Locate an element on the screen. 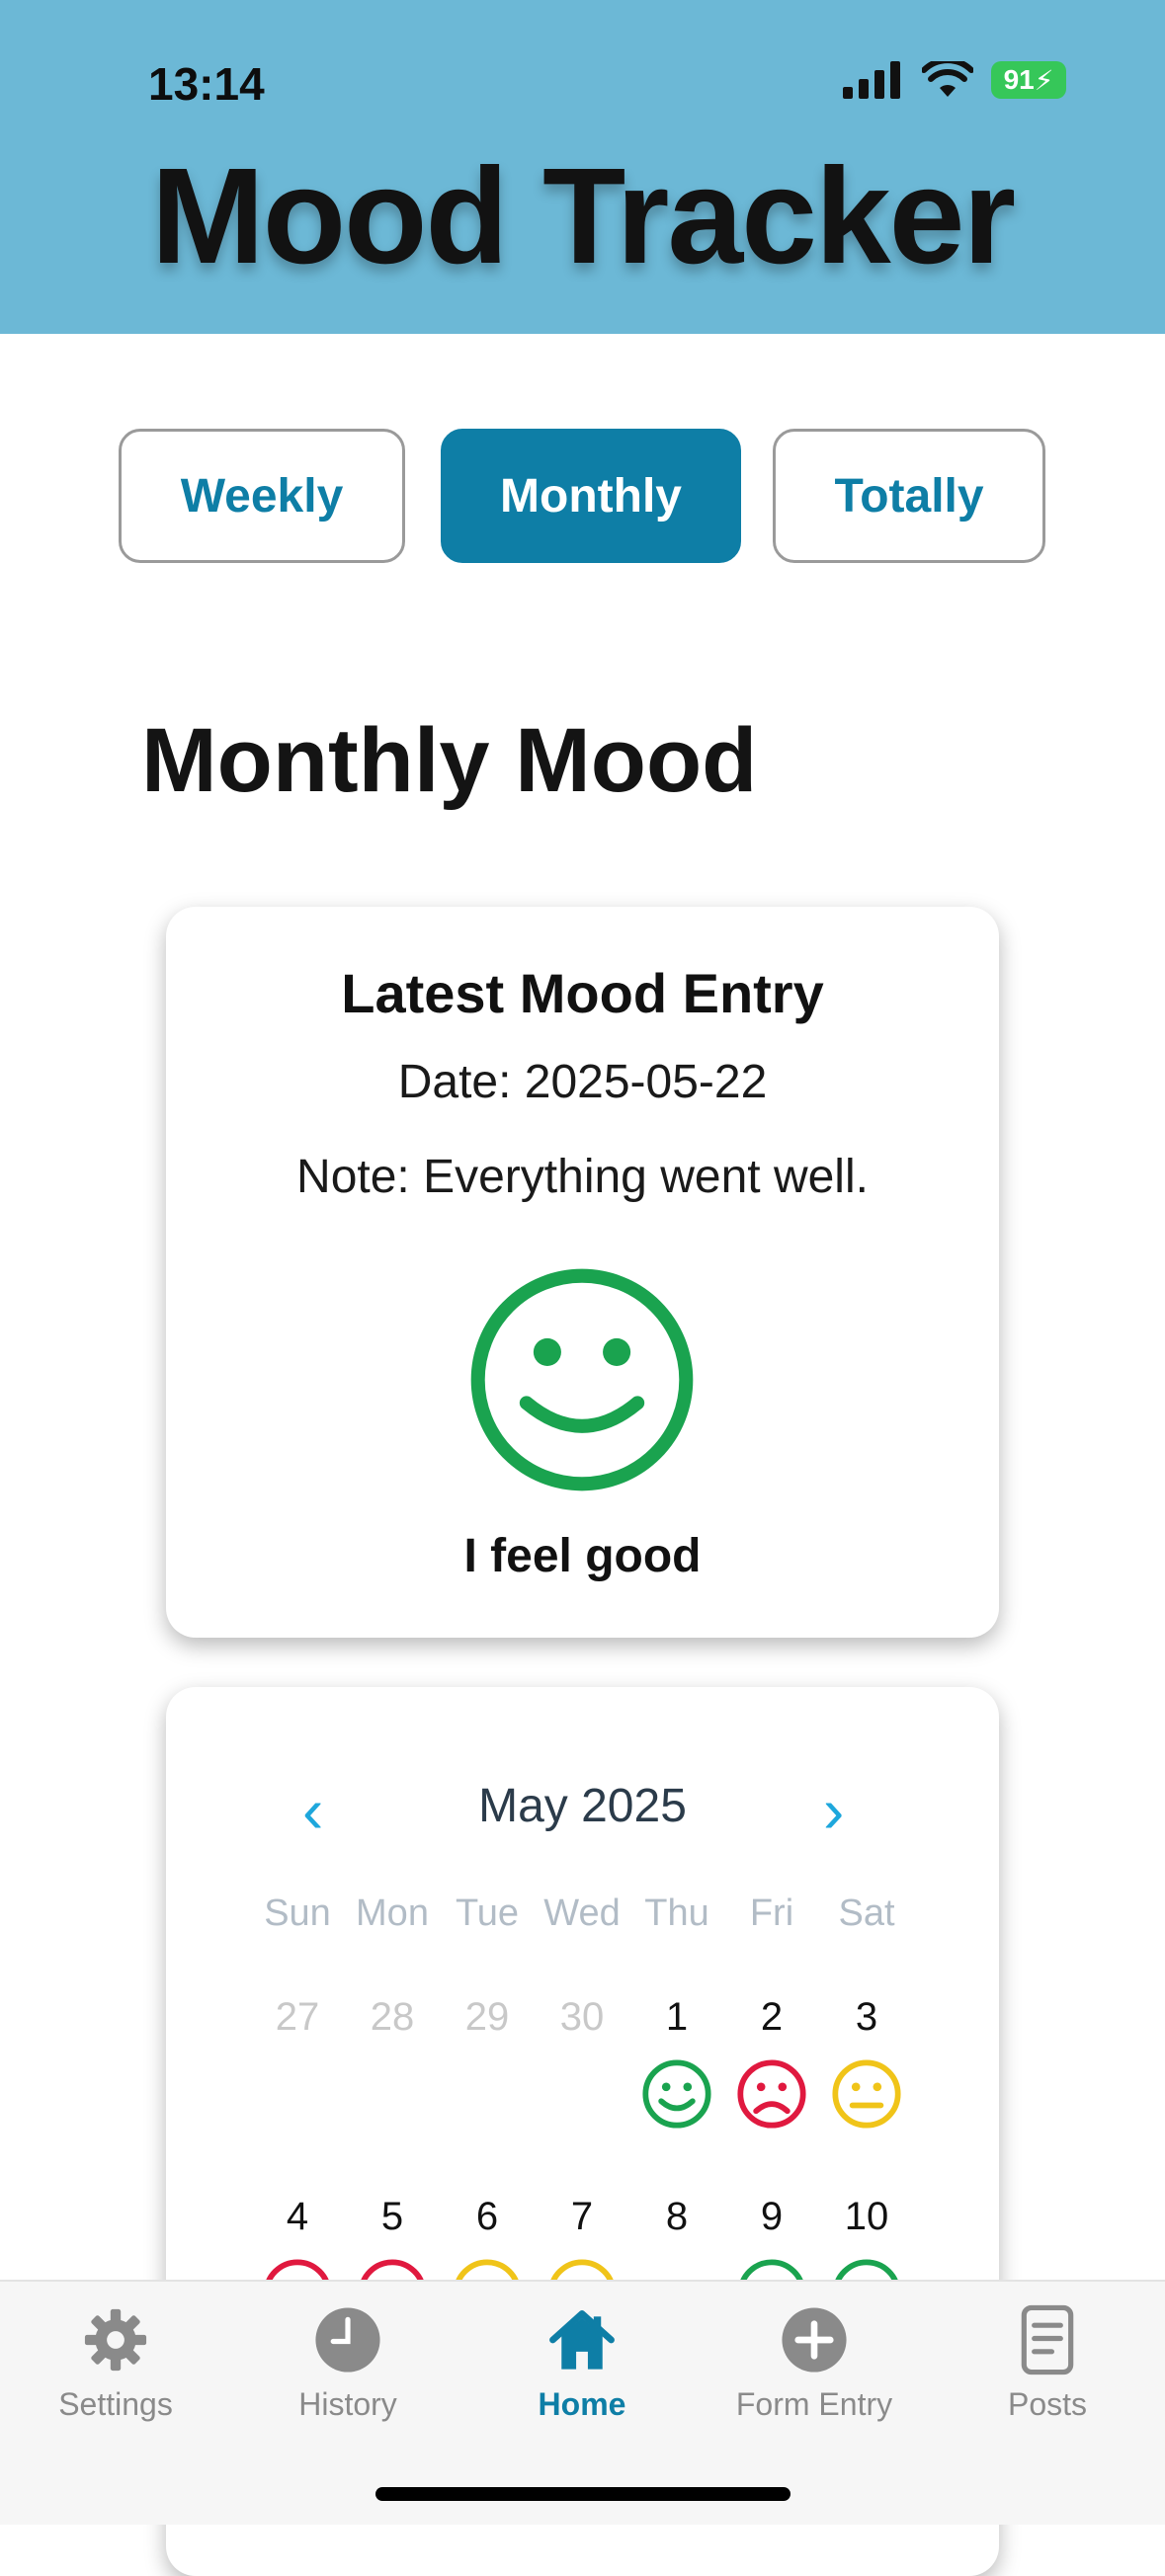  nav-label: Posts is located at coordinates (1047, 2404).